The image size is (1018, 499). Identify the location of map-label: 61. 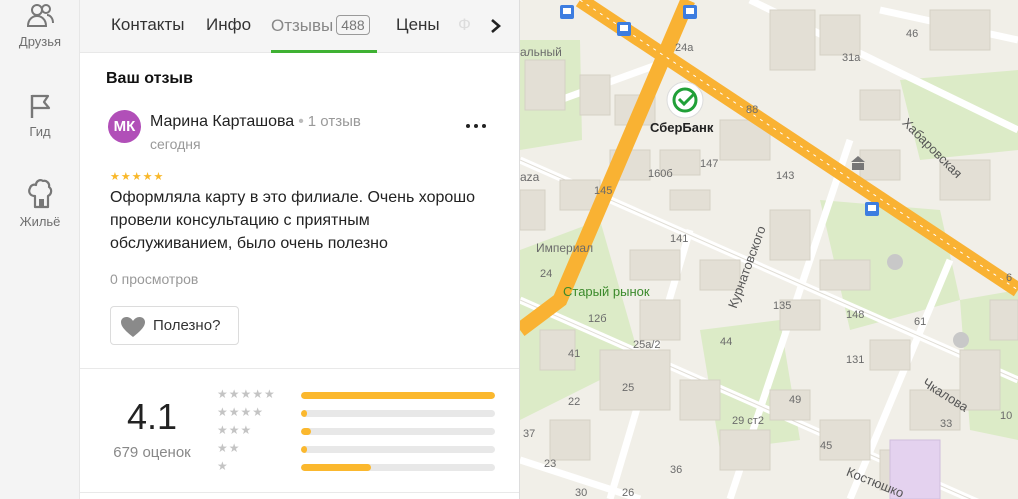
(920, 322).